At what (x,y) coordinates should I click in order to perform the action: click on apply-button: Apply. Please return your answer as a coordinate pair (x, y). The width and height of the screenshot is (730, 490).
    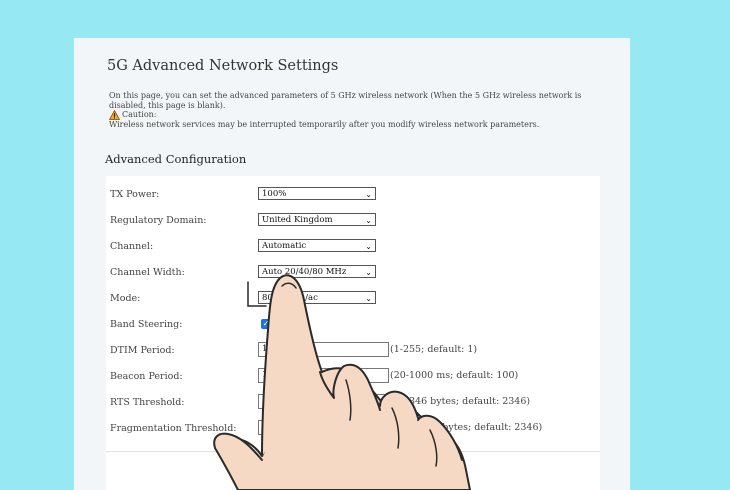
    Looking at the image, I should click on (280, 475).